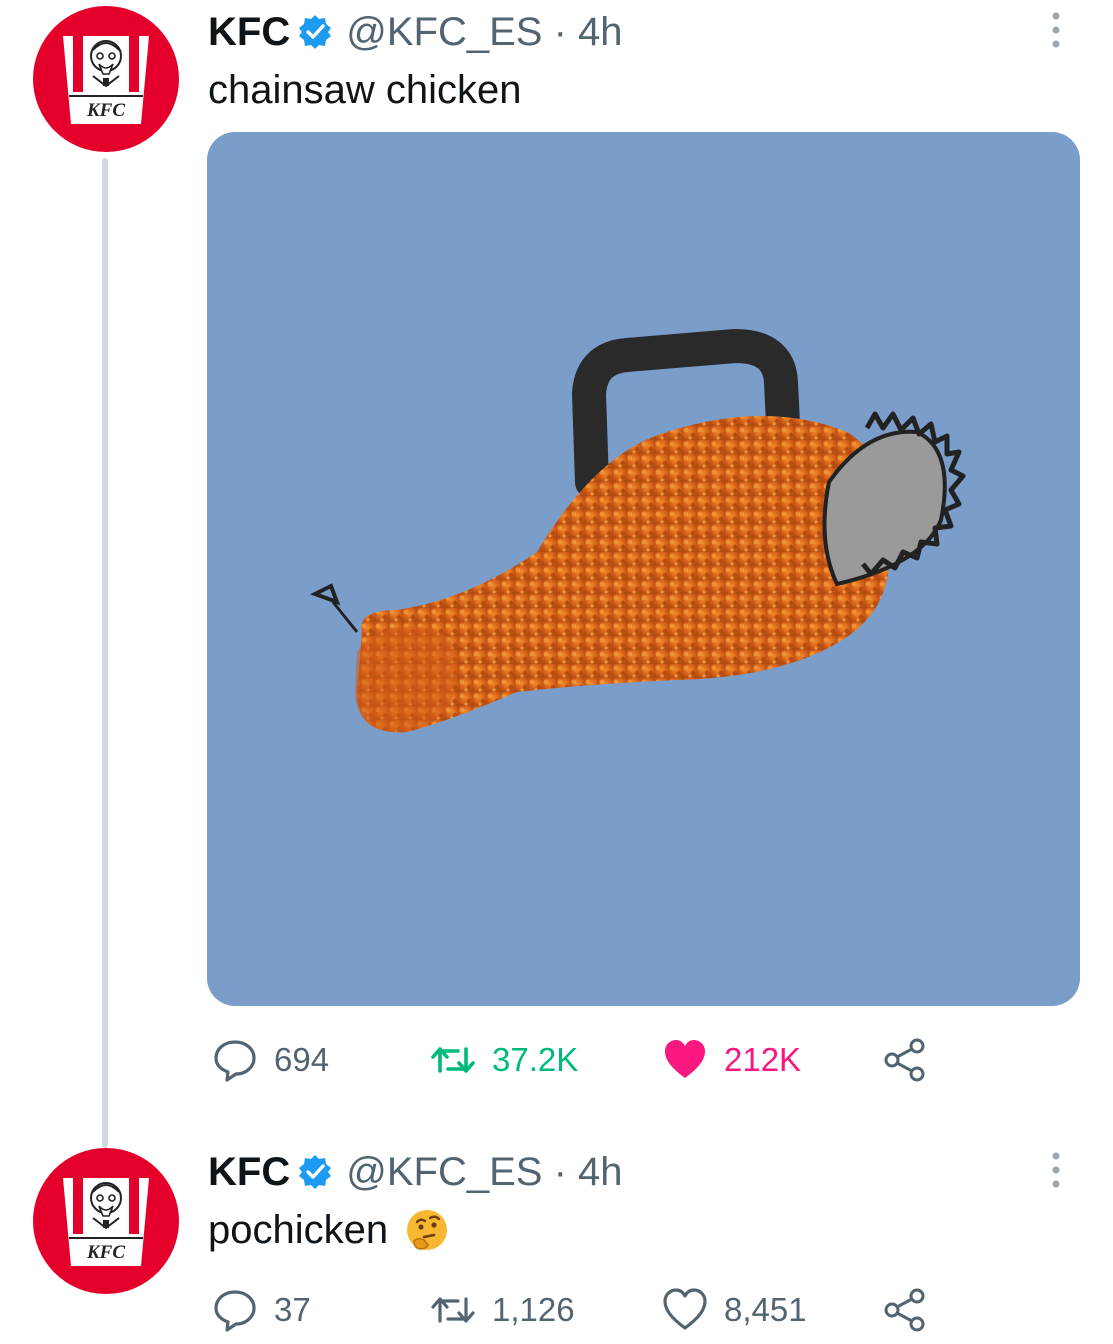  Describe the element at coordinates (588, 1060) in the screenshot. I see `tweet-actions: 694 37.2K 212K` at that location.